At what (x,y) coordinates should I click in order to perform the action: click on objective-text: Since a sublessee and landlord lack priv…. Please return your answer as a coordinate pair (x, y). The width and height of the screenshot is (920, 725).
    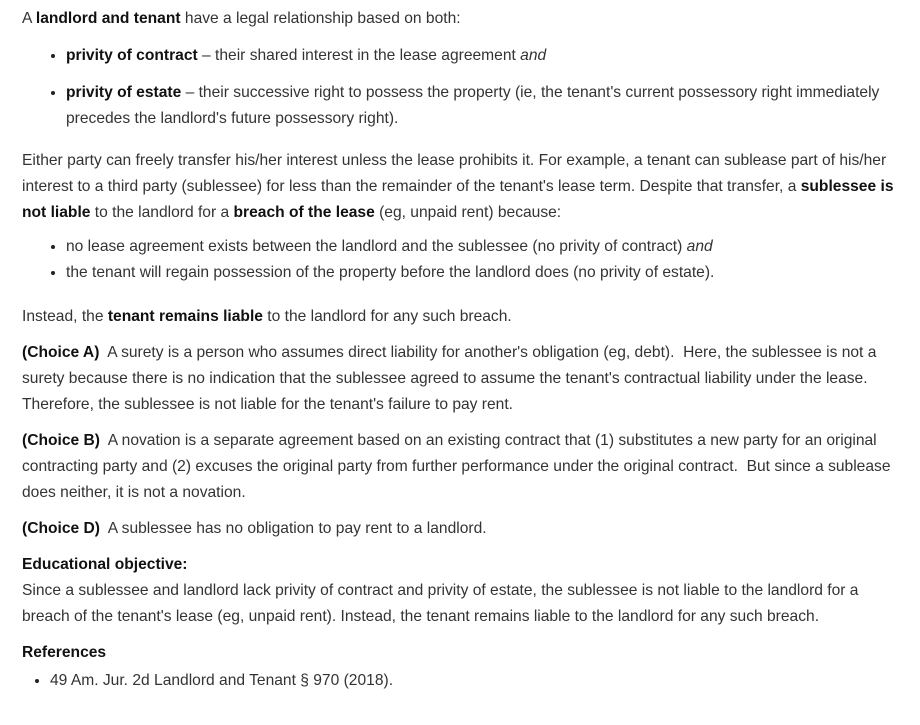
    Looking at the image, I should click on (440, 603).